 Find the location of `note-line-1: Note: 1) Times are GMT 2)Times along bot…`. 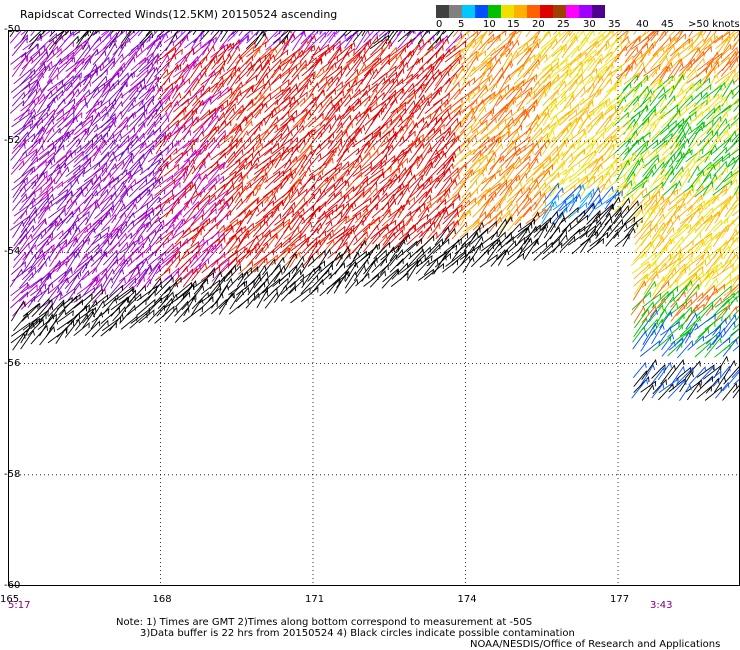

note-line-1: Note: 1) Times are GMT 2)Times along bot… is located at coordinates (324, 622).